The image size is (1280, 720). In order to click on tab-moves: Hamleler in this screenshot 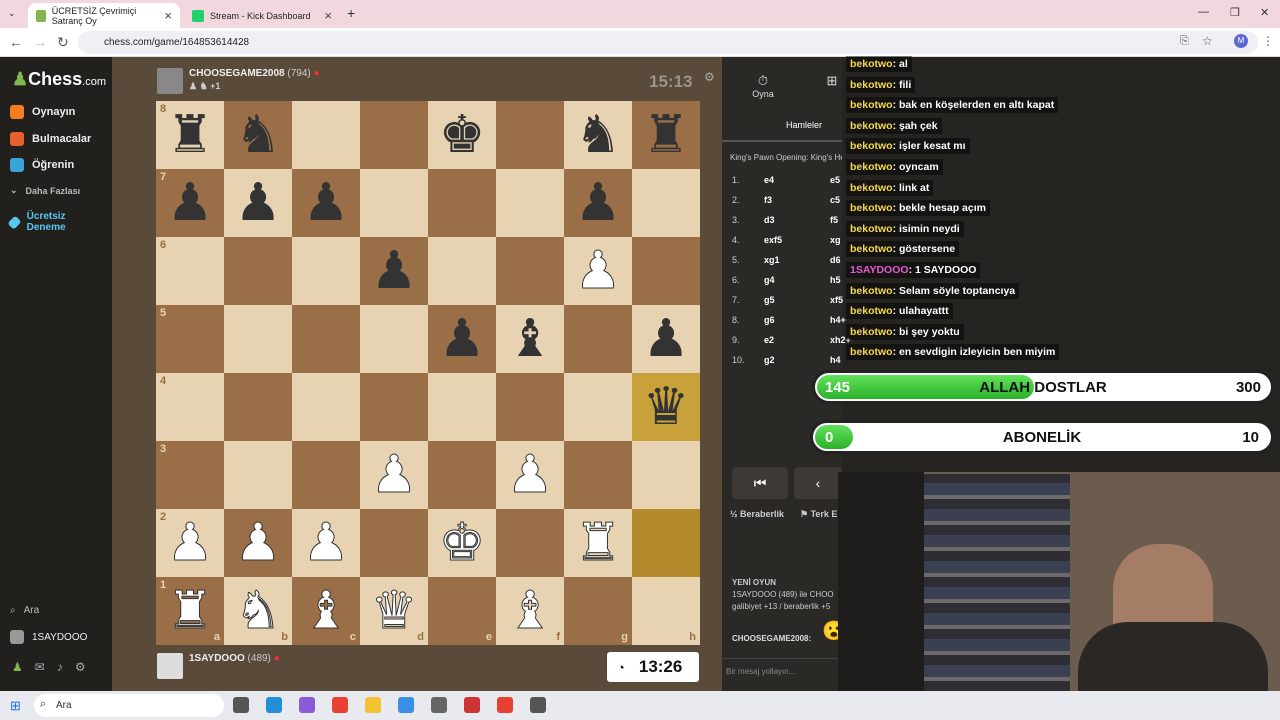, I will do `click(804, 125)`.